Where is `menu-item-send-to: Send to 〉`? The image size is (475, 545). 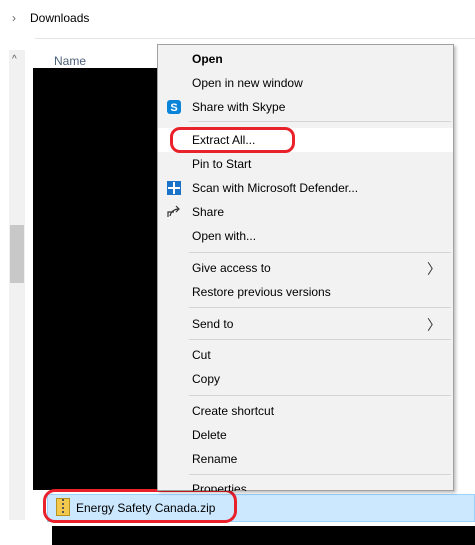 menu-item-send-to: Send to 〉 is located at coordinates (305, 324).